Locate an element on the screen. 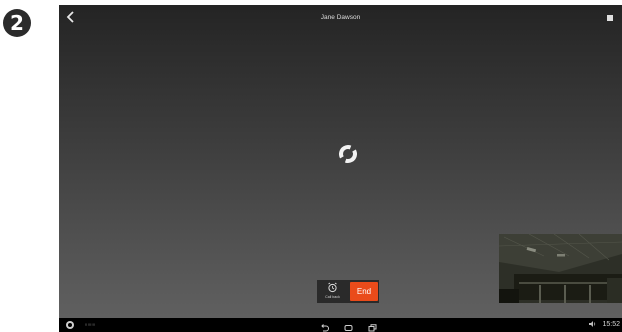 This screenshot has height=332, width=622. nav-home-button is located at coordinates (348, 325).